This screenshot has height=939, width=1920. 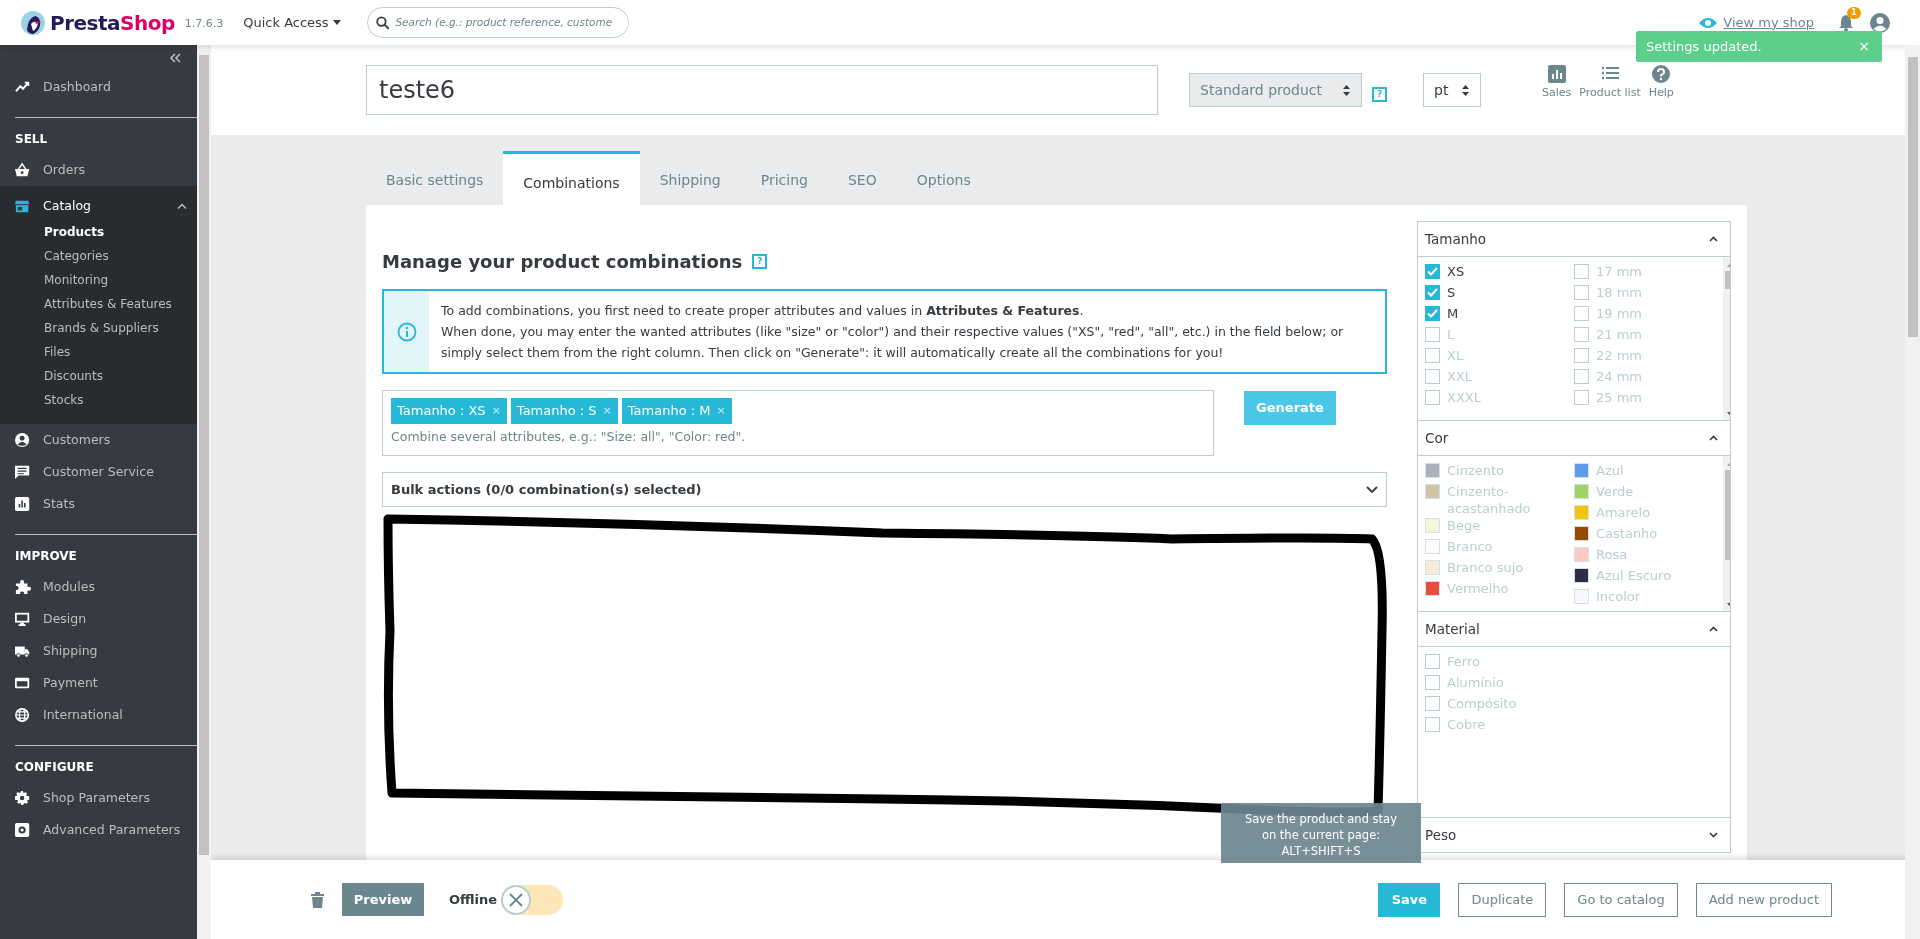 What do you see at coordinates (862, 178) in the screenshot?
I see `tab: SEO` at bounding box center [862, 178].